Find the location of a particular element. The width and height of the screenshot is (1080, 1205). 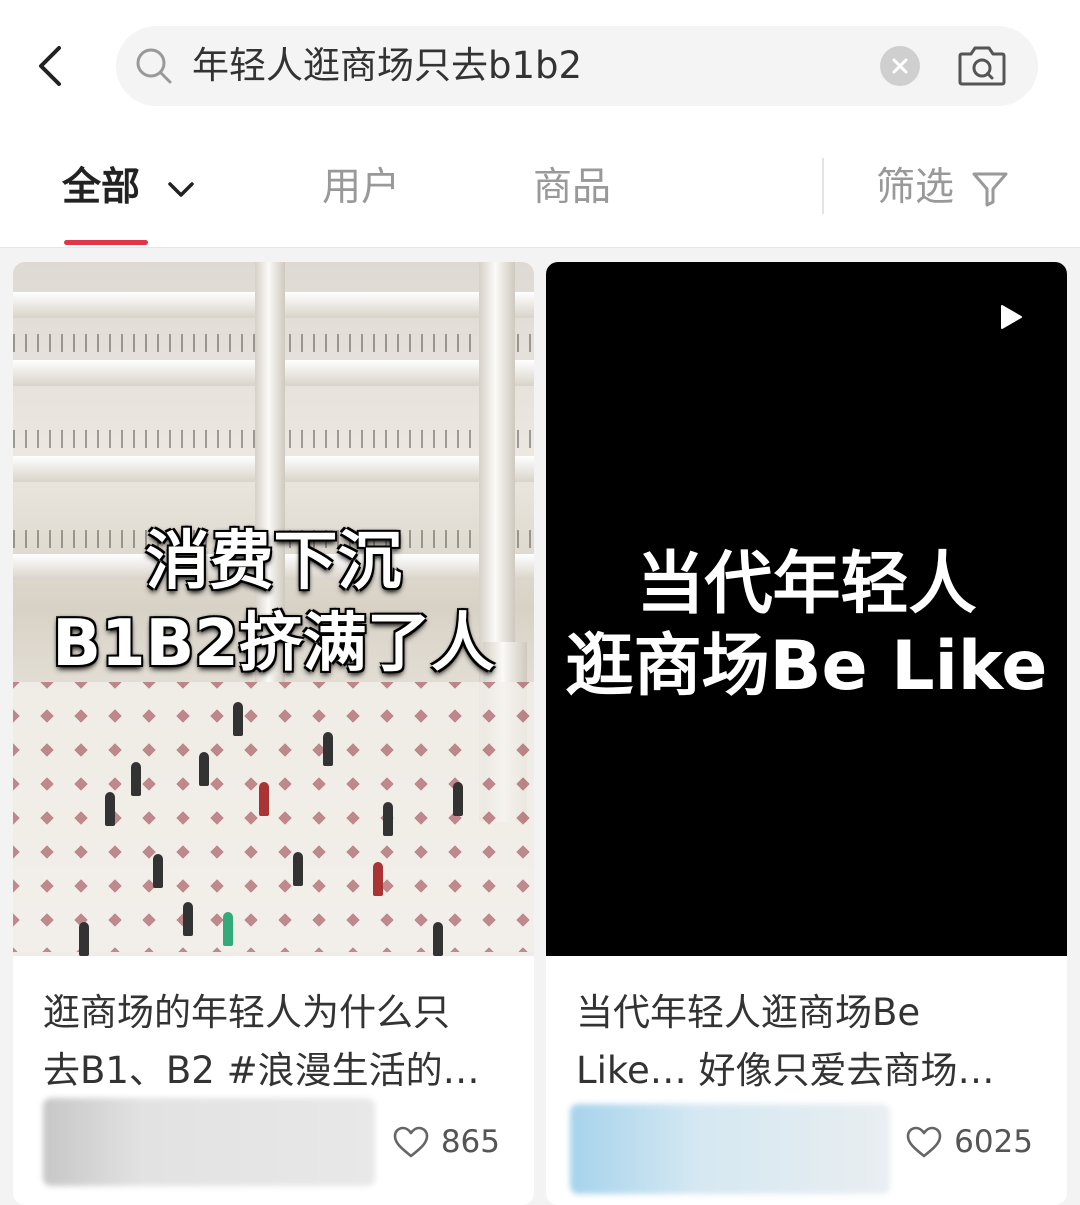

cover-text-line-2: 逛商场Be Like is located at coordinates (806, 666).